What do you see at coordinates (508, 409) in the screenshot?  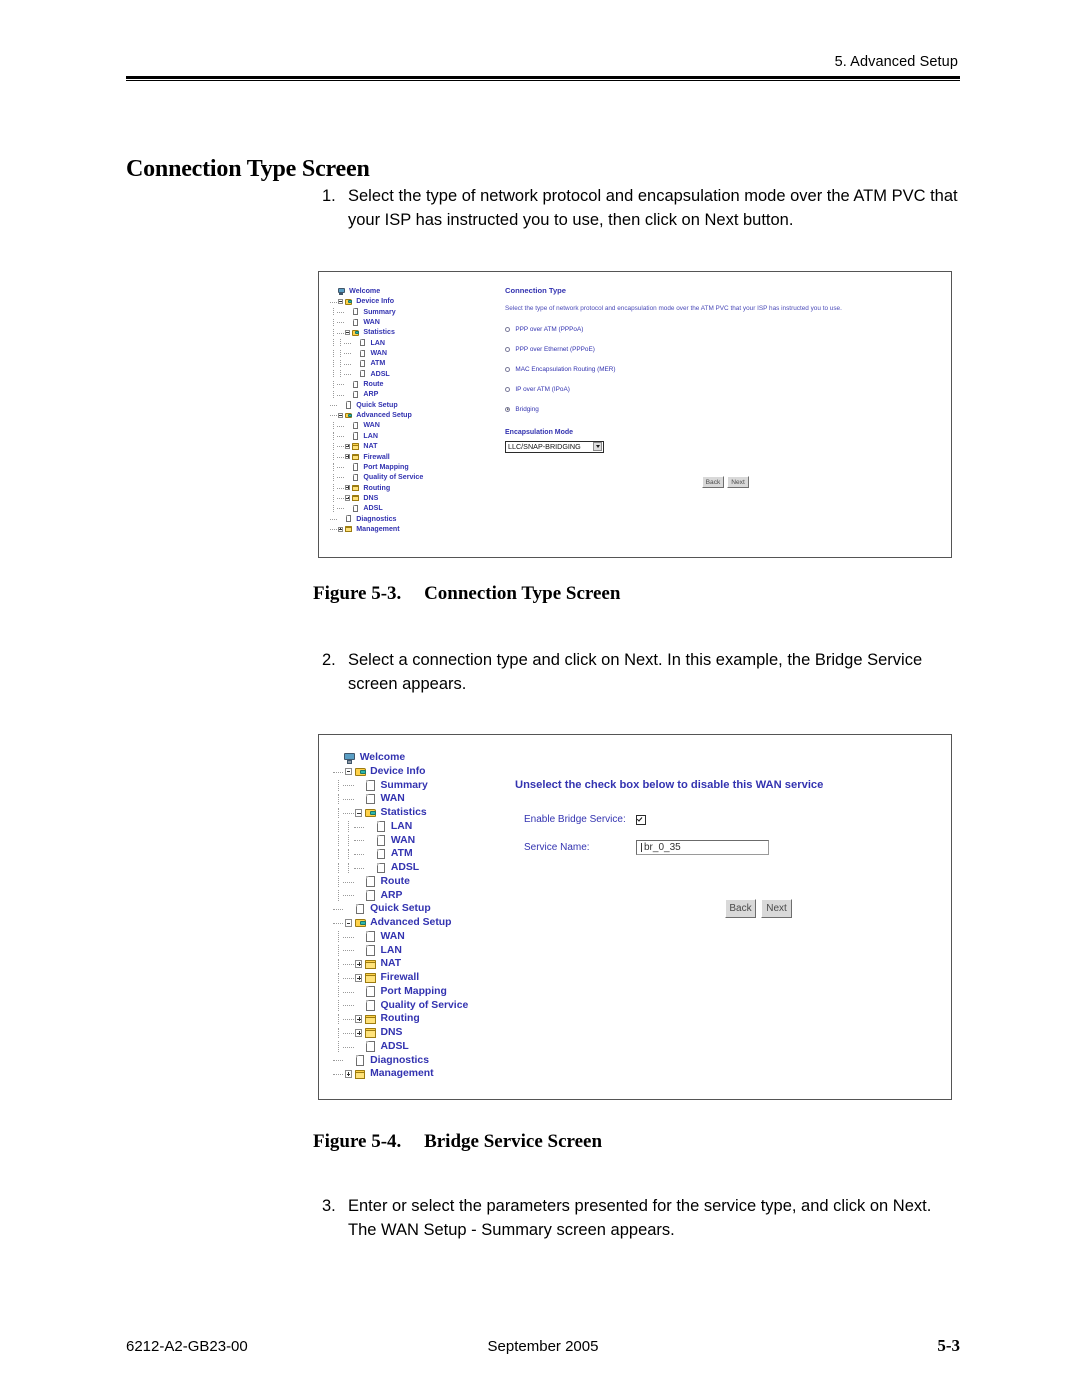 I see `radio-bridging` at bounding box center [508, 409].